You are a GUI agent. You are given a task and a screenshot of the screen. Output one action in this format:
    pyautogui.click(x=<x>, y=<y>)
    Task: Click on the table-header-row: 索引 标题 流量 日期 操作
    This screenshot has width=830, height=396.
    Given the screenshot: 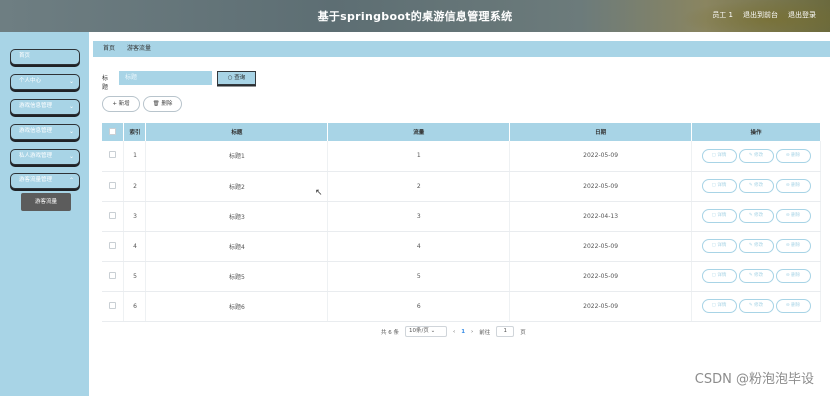 What is the action you would take?
    pyautogui.click(x=461, y=132)
    